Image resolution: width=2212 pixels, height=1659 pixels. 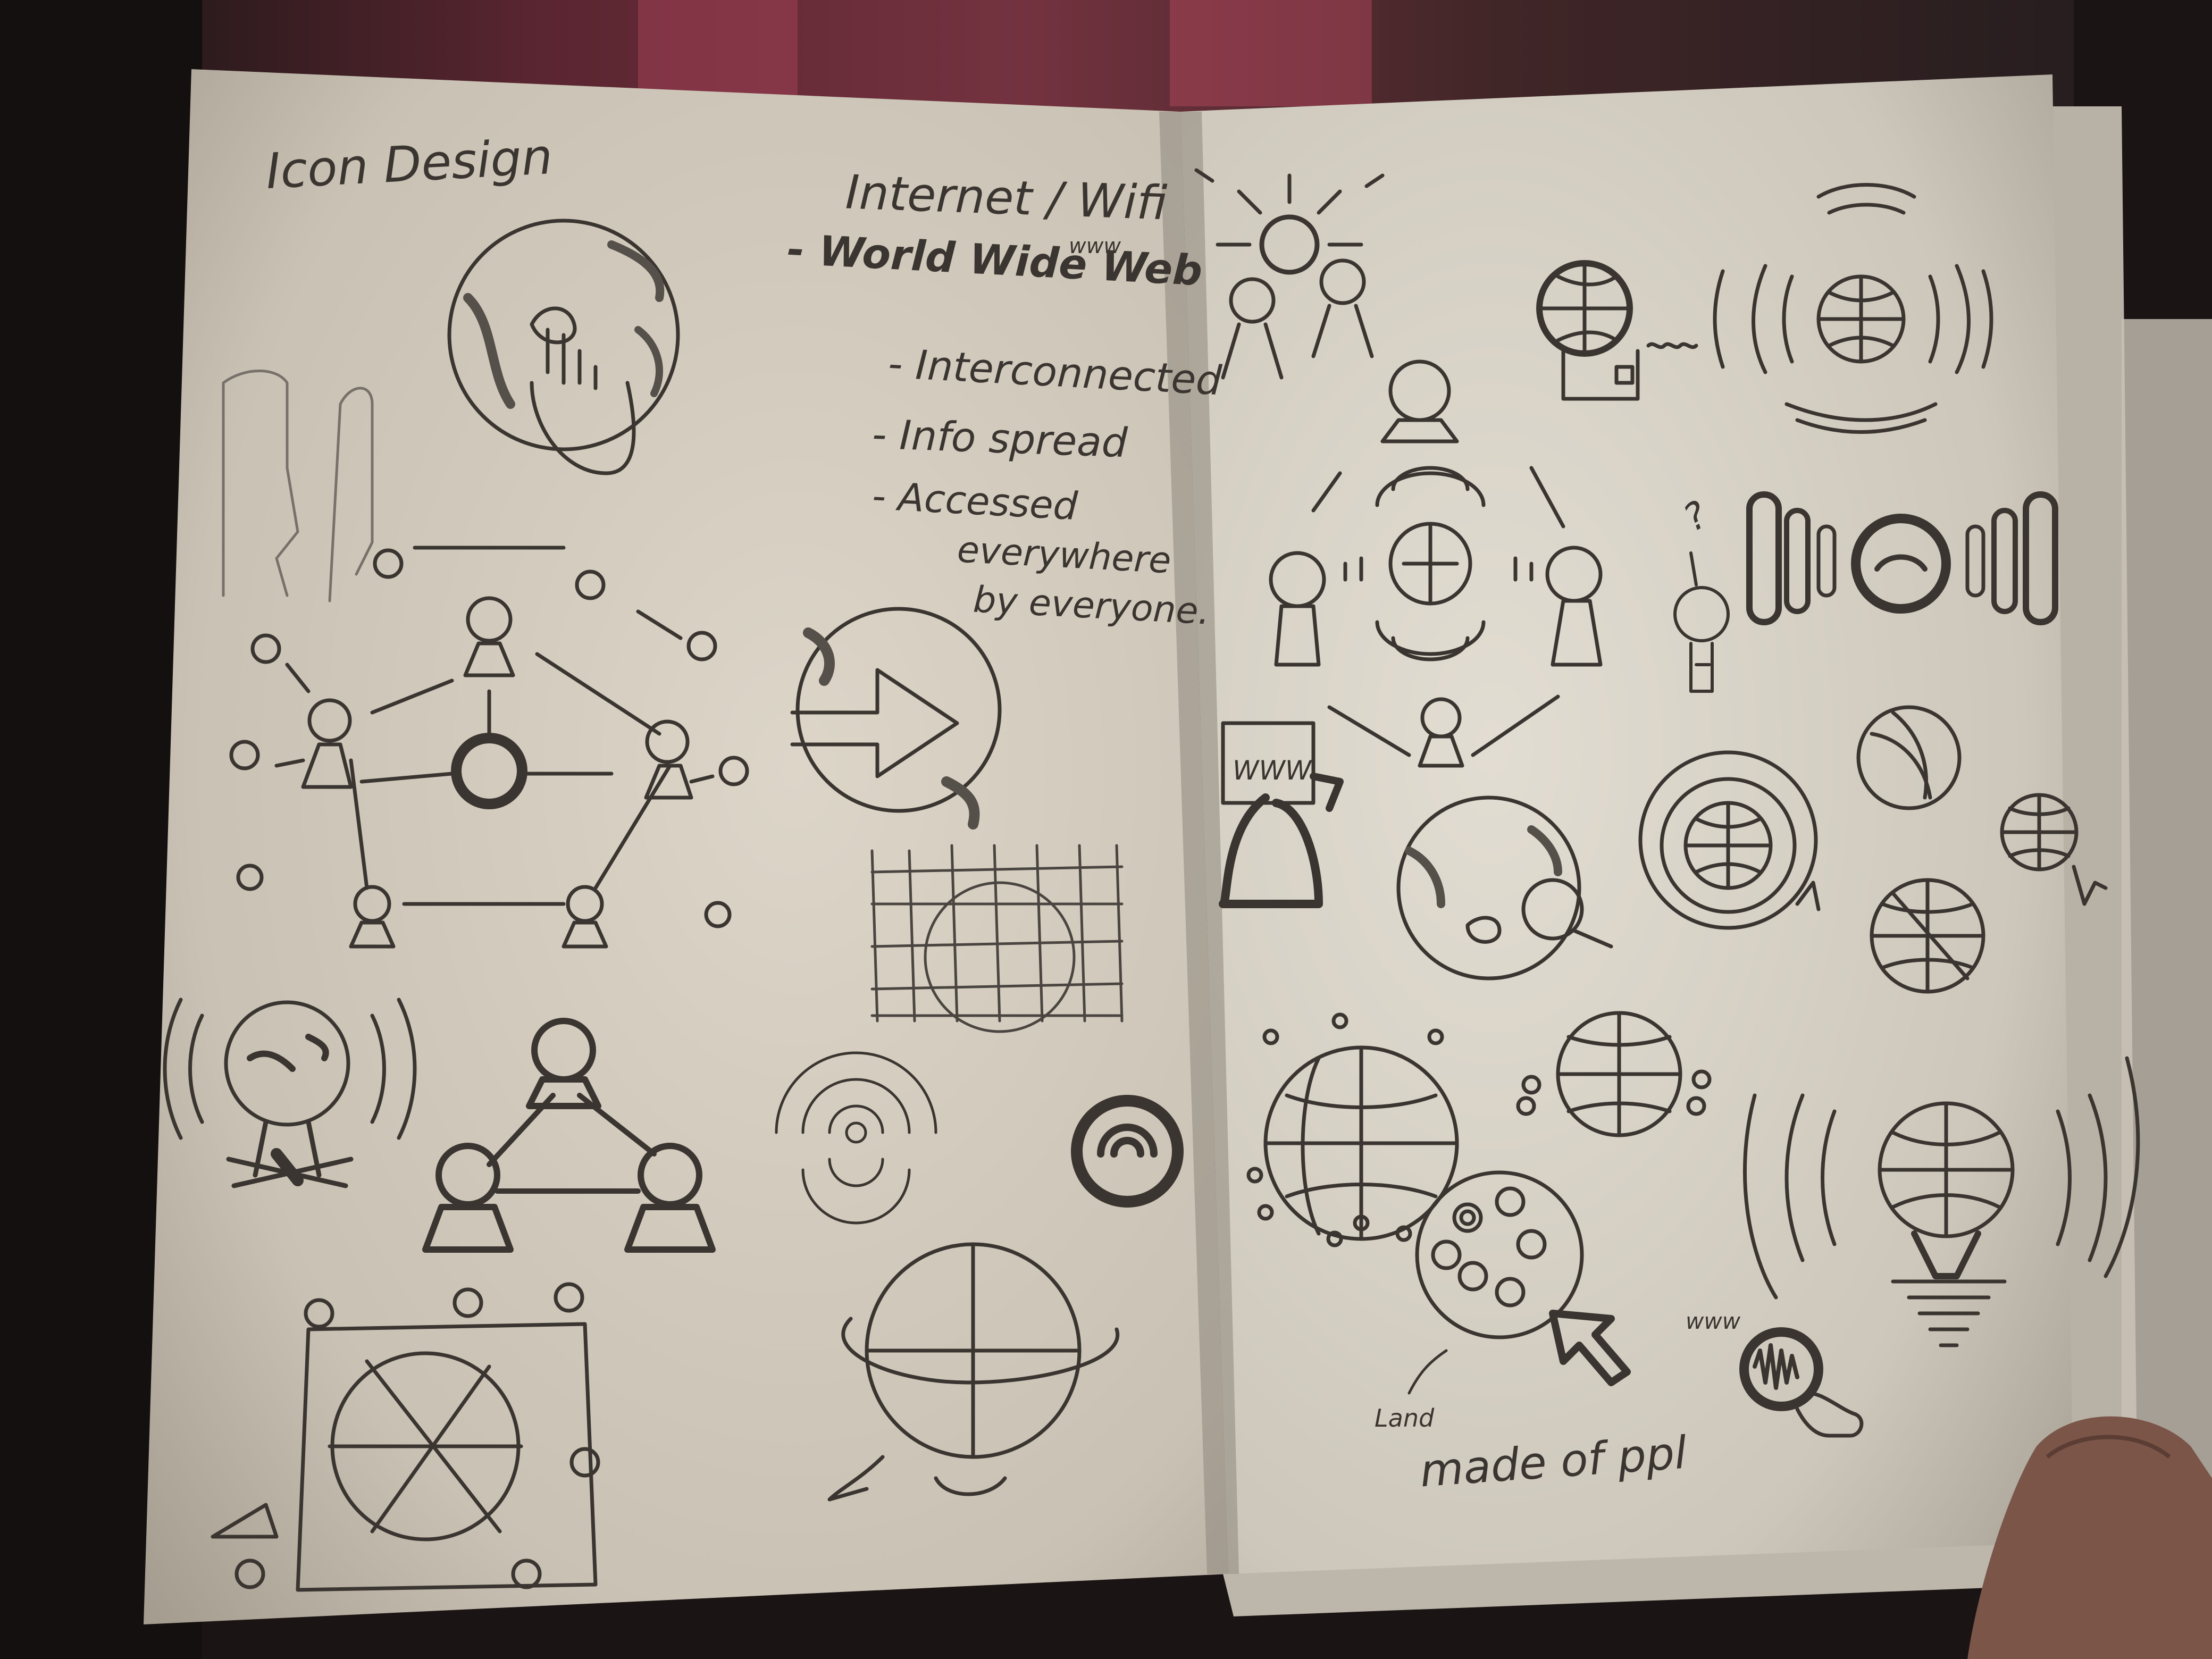 I want to click on wifi-round-icon-sketch, so click(x=1127, y=1151).